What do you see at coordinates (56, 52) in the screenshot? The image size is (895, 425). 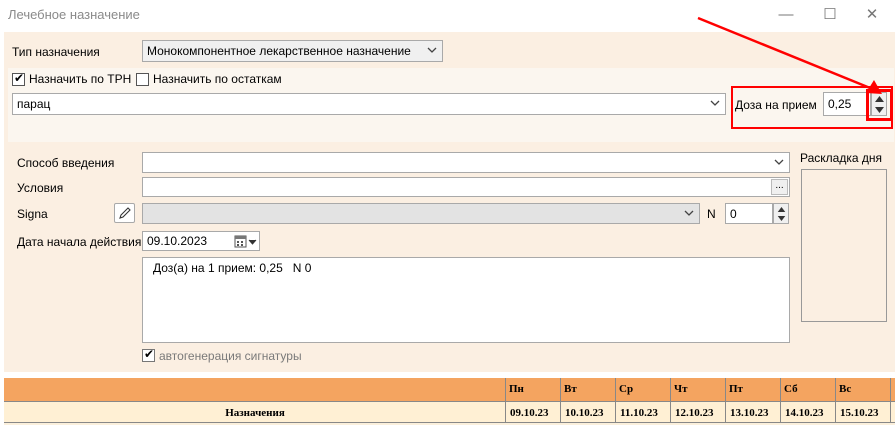 I see `type-label: Тип назначения` at bounding box center [56, 52].